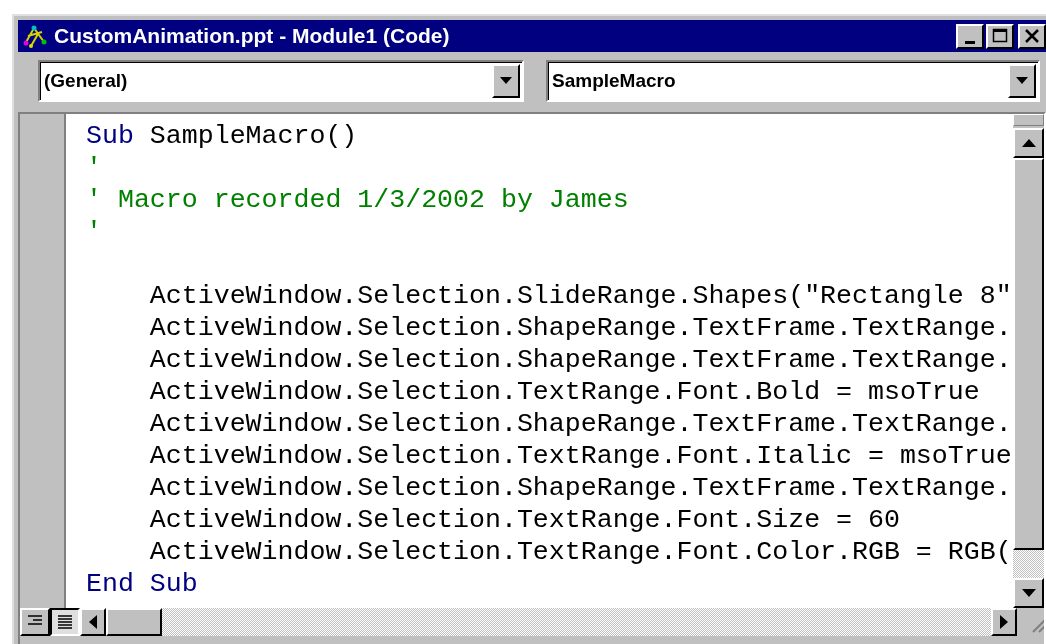 This screenshot has width=1046, height=644. Describe the element at coordinates (793, 81) in the screenshot. I see `procedure-dropdown: SampleMacro` at that location.